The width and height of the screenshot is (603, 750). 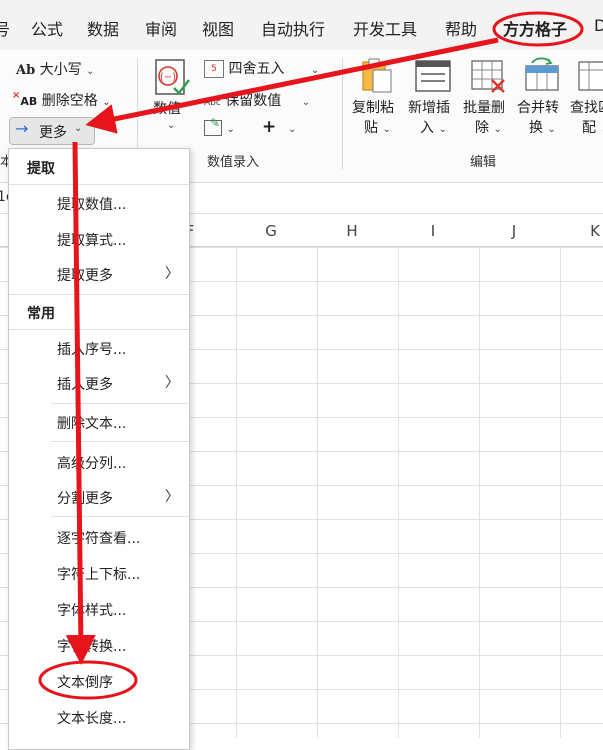 What do you see at coordinates (103, 28) in the screenshot?
I see `tab-data: 数据` at bounding box center [103, 28].